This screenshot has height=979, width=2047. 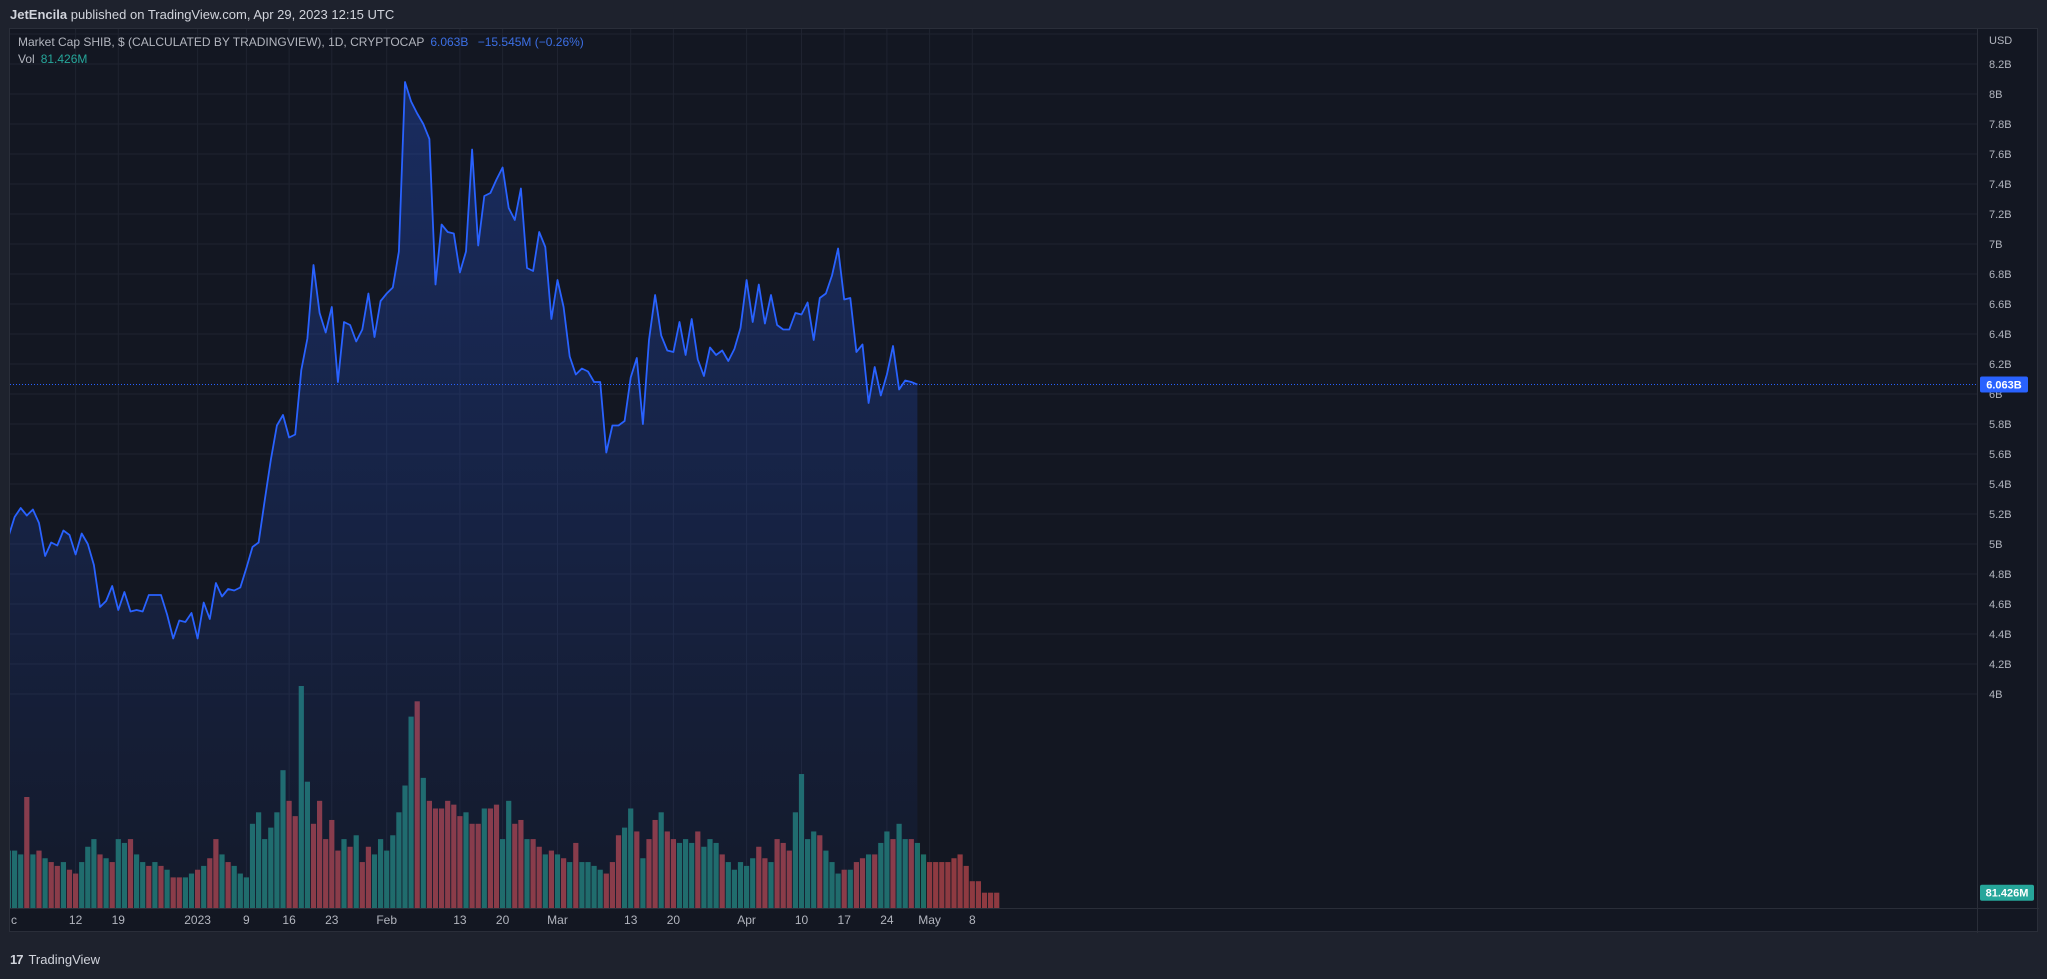 I want to click on y-tick-label: 4.2B, so click(x=2000, y=665).